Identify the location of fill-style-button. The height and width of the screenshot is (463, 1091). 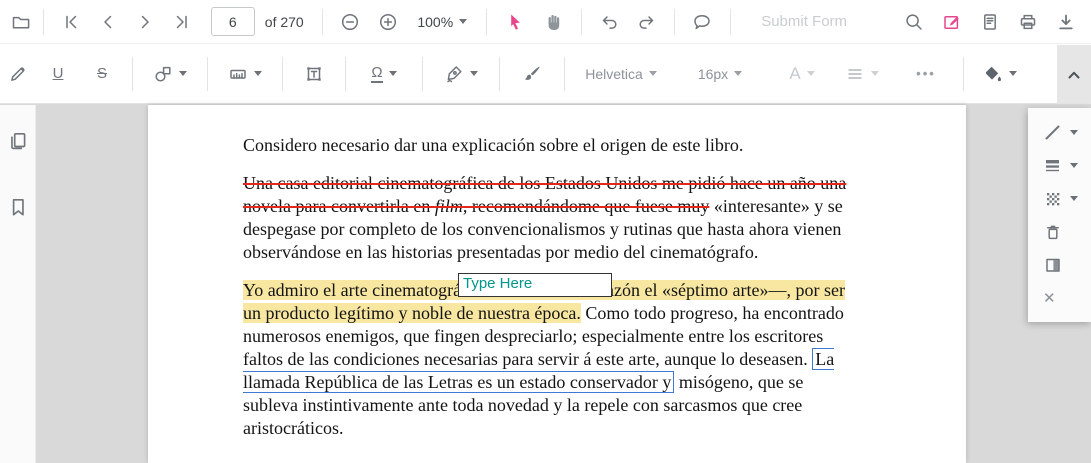
(1059, 264).